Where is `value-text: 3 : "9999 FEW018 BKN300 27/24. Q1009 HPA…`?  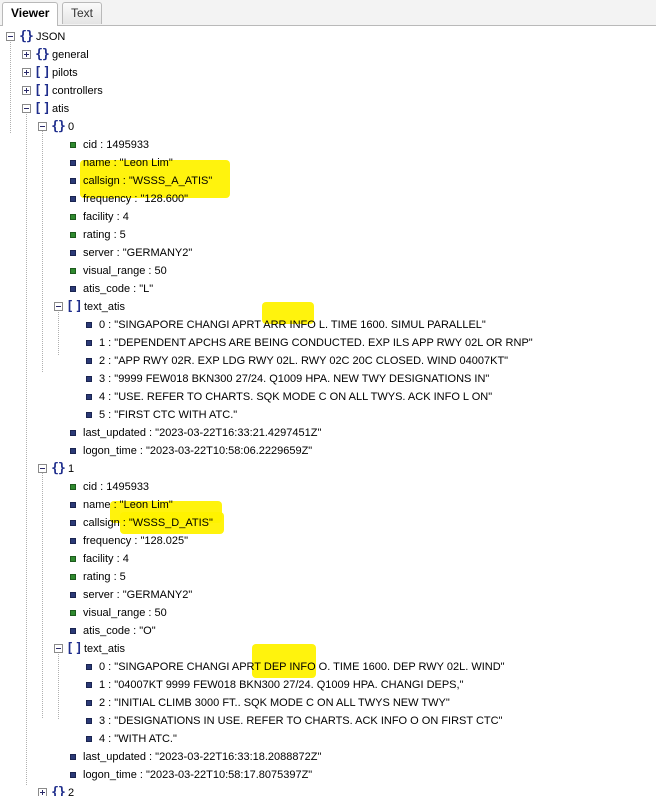 value-text: 3 : "9999 FEW018 BKN300 27/24. Q1009 HPA… is located at coordinates (294, 379).